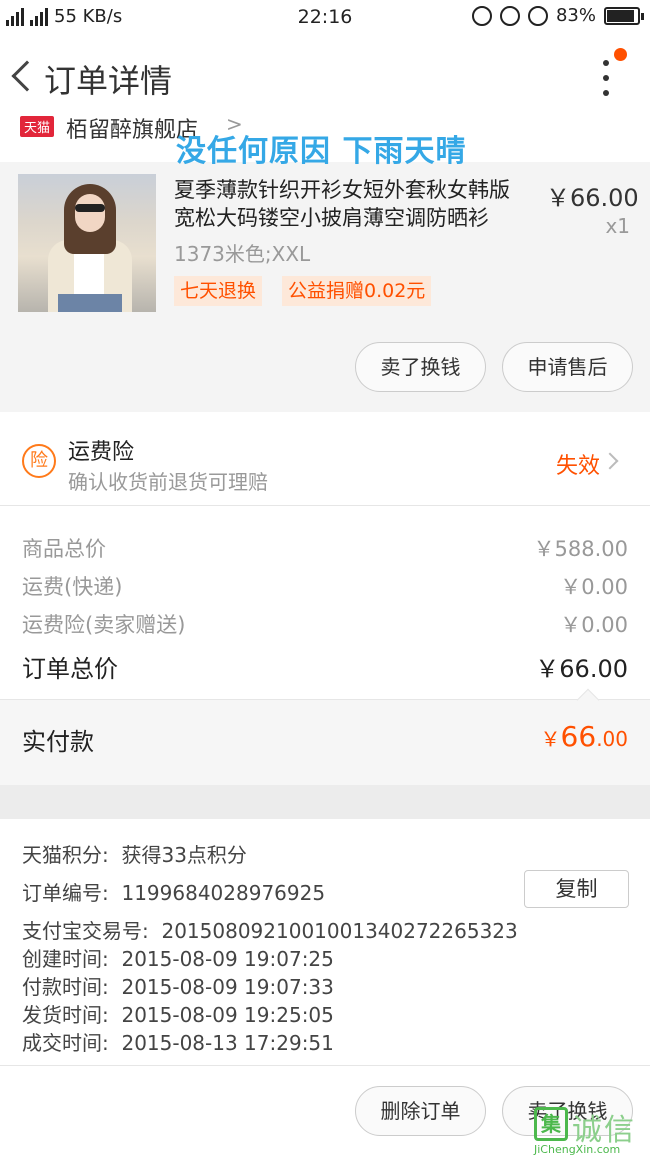  What do you see at coordinates (65, 987) in the screenshot?
I see `paid-time-label: 付款时间:` at bounding box center [65, 987].